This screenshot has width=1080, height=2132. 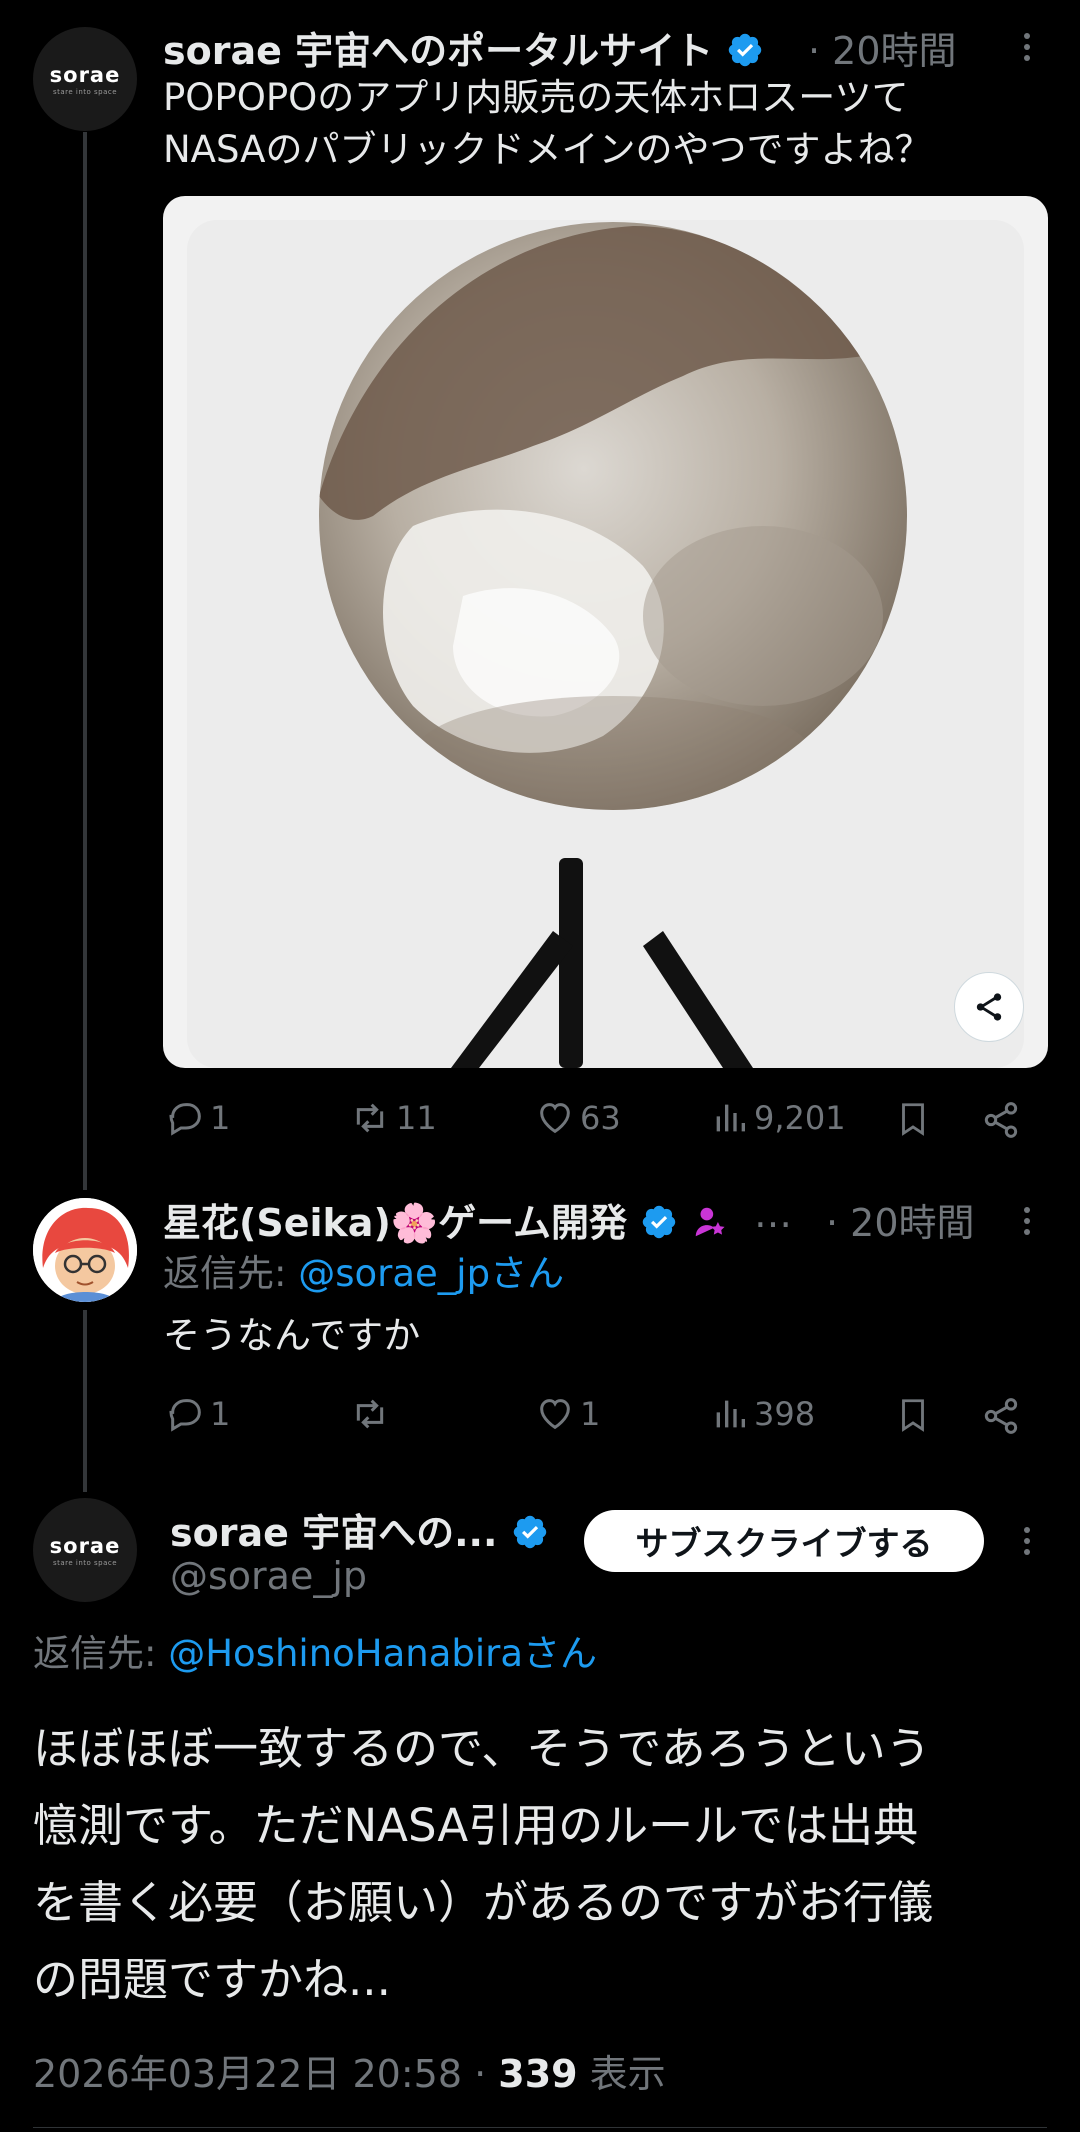 I want to click on views-button: 9,201, so click(x=778, y=1118).